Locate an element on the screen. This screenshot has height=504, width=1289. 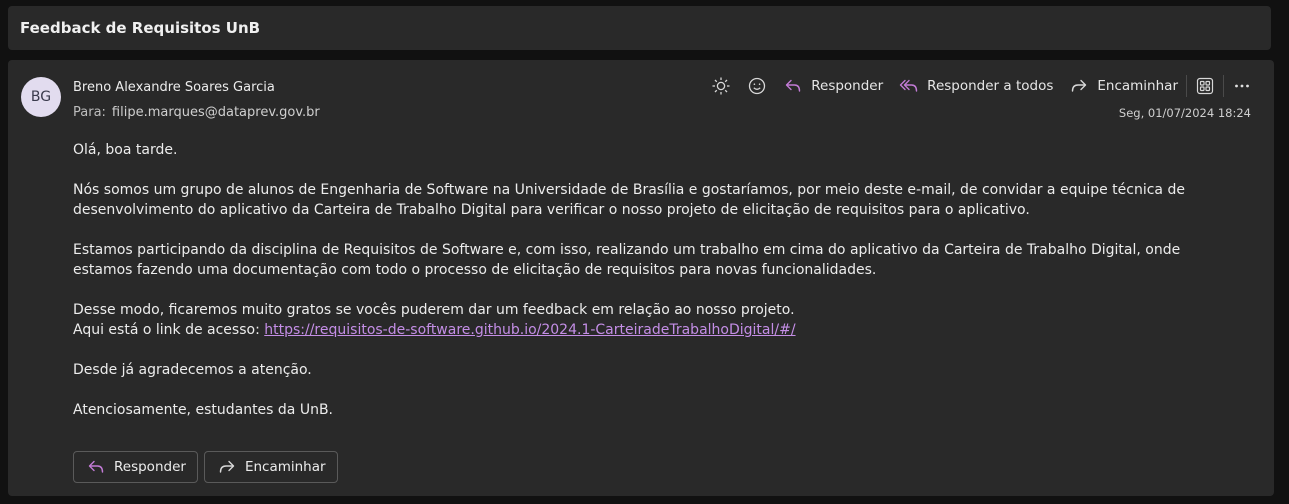
emoji-reaction-icon is located at coordinates (757, 86).